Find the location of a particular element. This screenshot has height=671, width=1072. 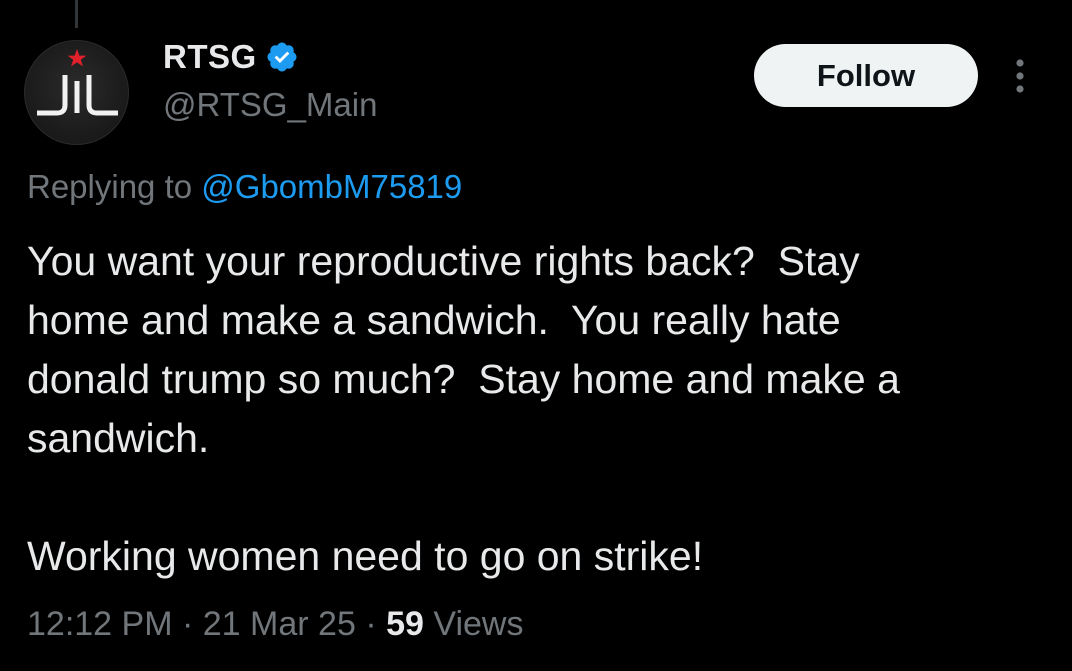

avatar is located at coordinates (76, 92).